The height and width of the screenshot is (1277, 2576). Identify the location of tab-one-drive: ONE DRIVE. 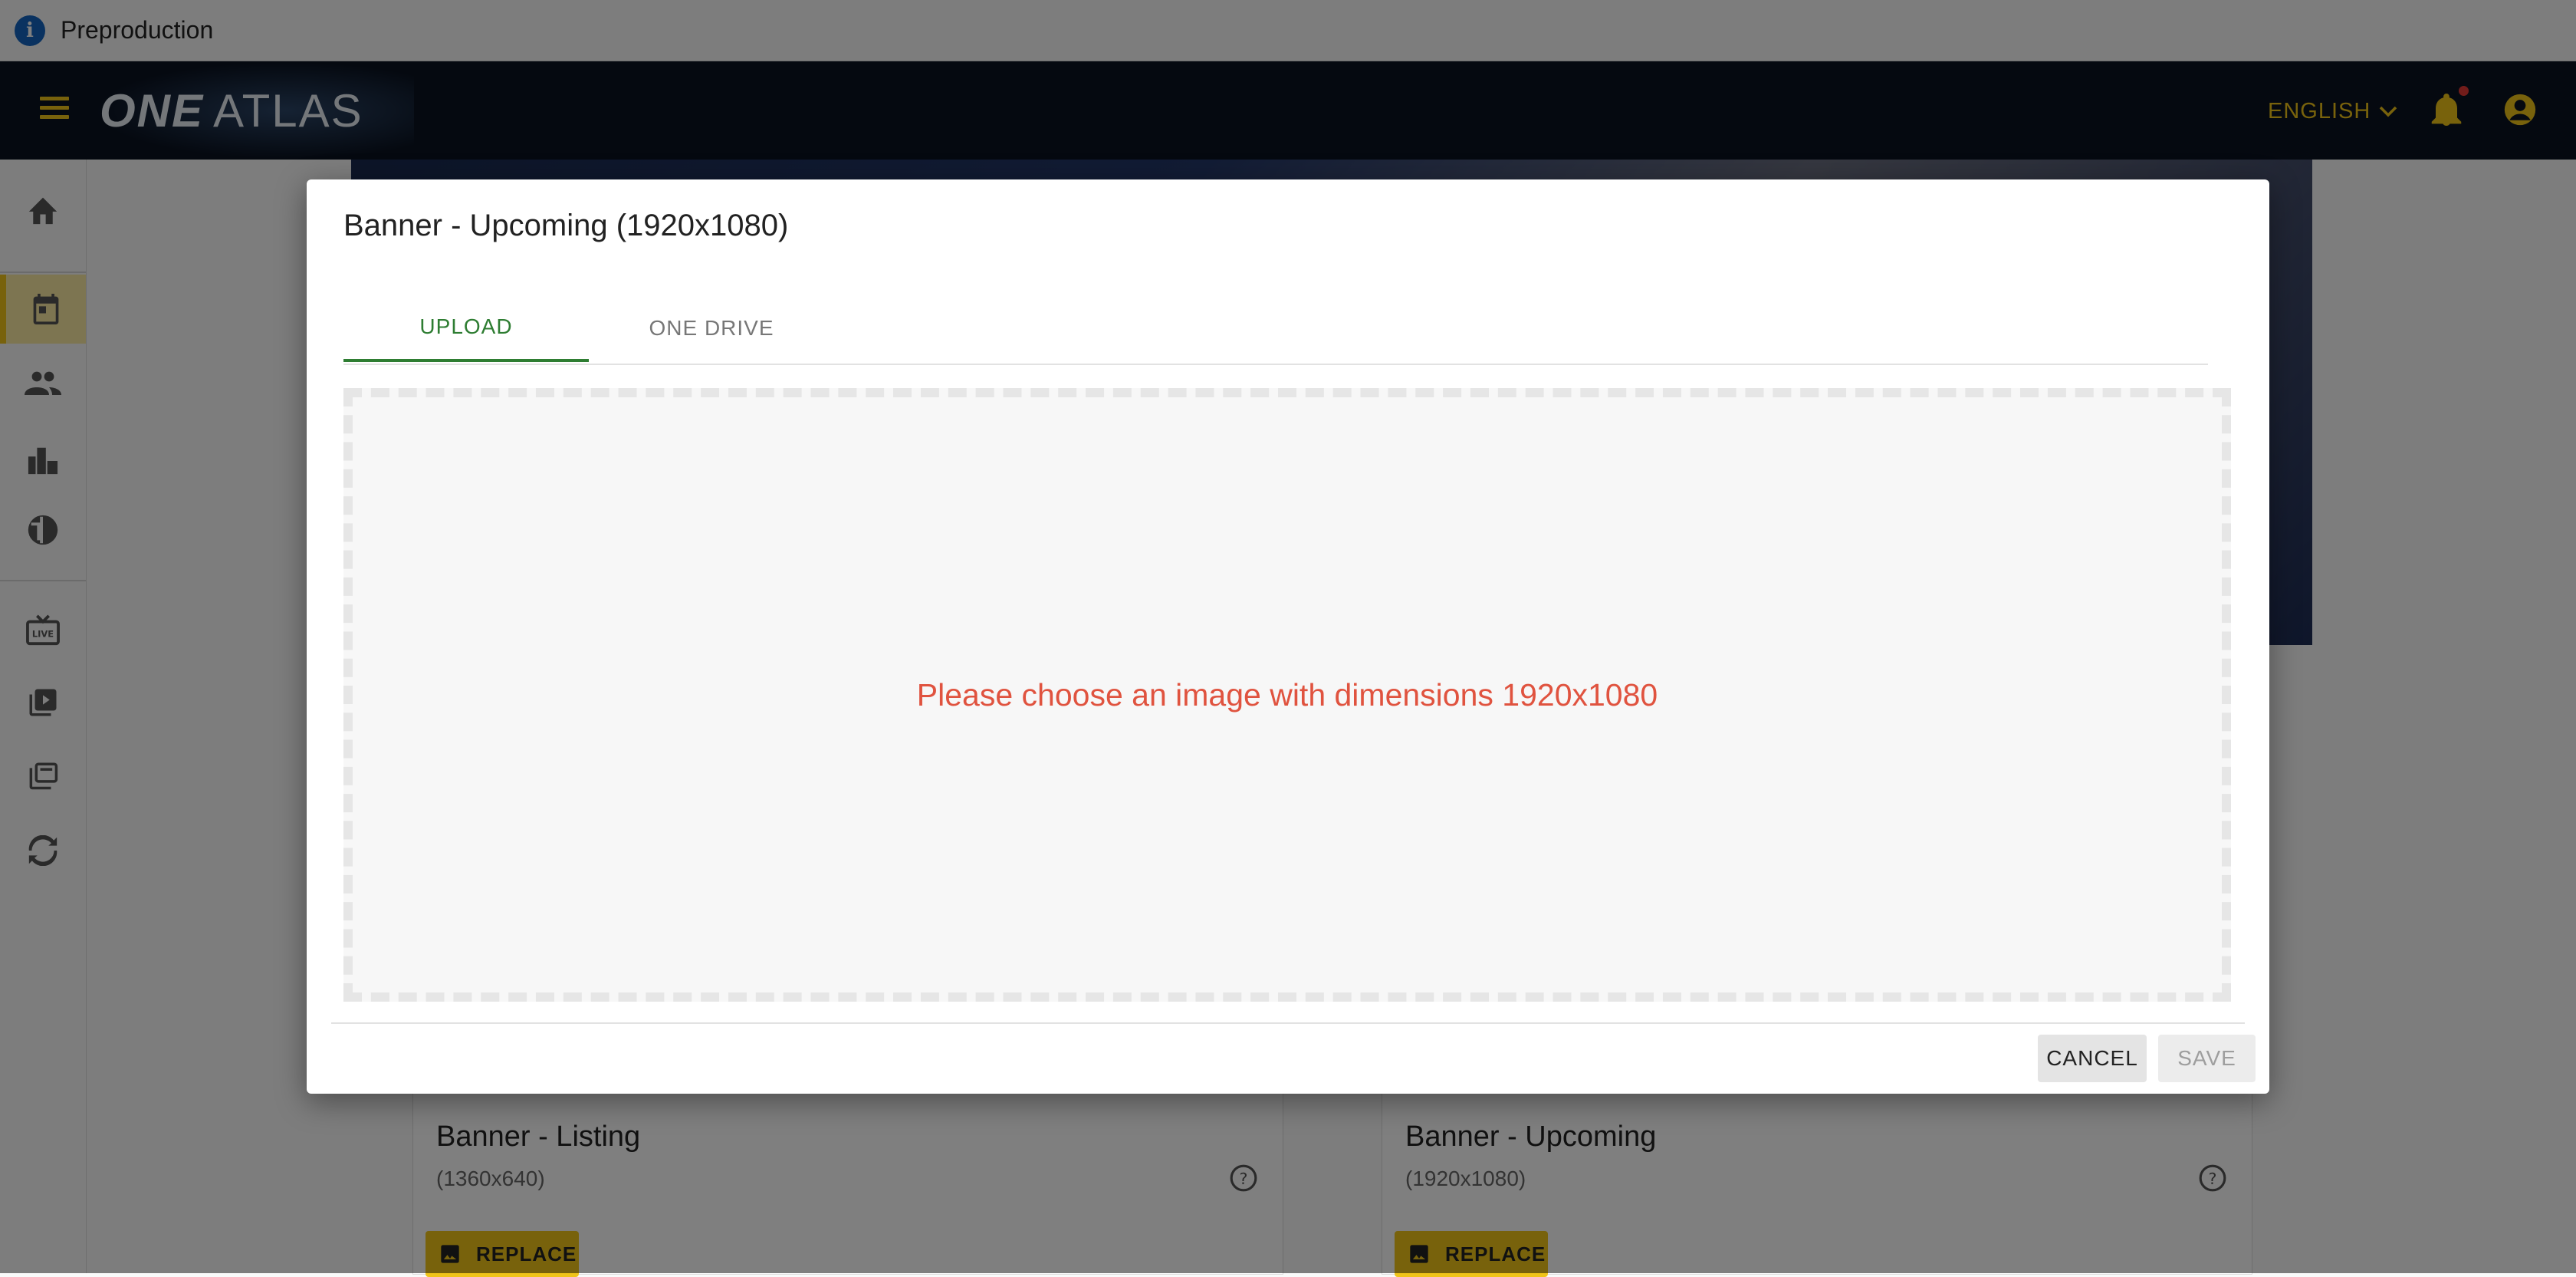
(712, 328).